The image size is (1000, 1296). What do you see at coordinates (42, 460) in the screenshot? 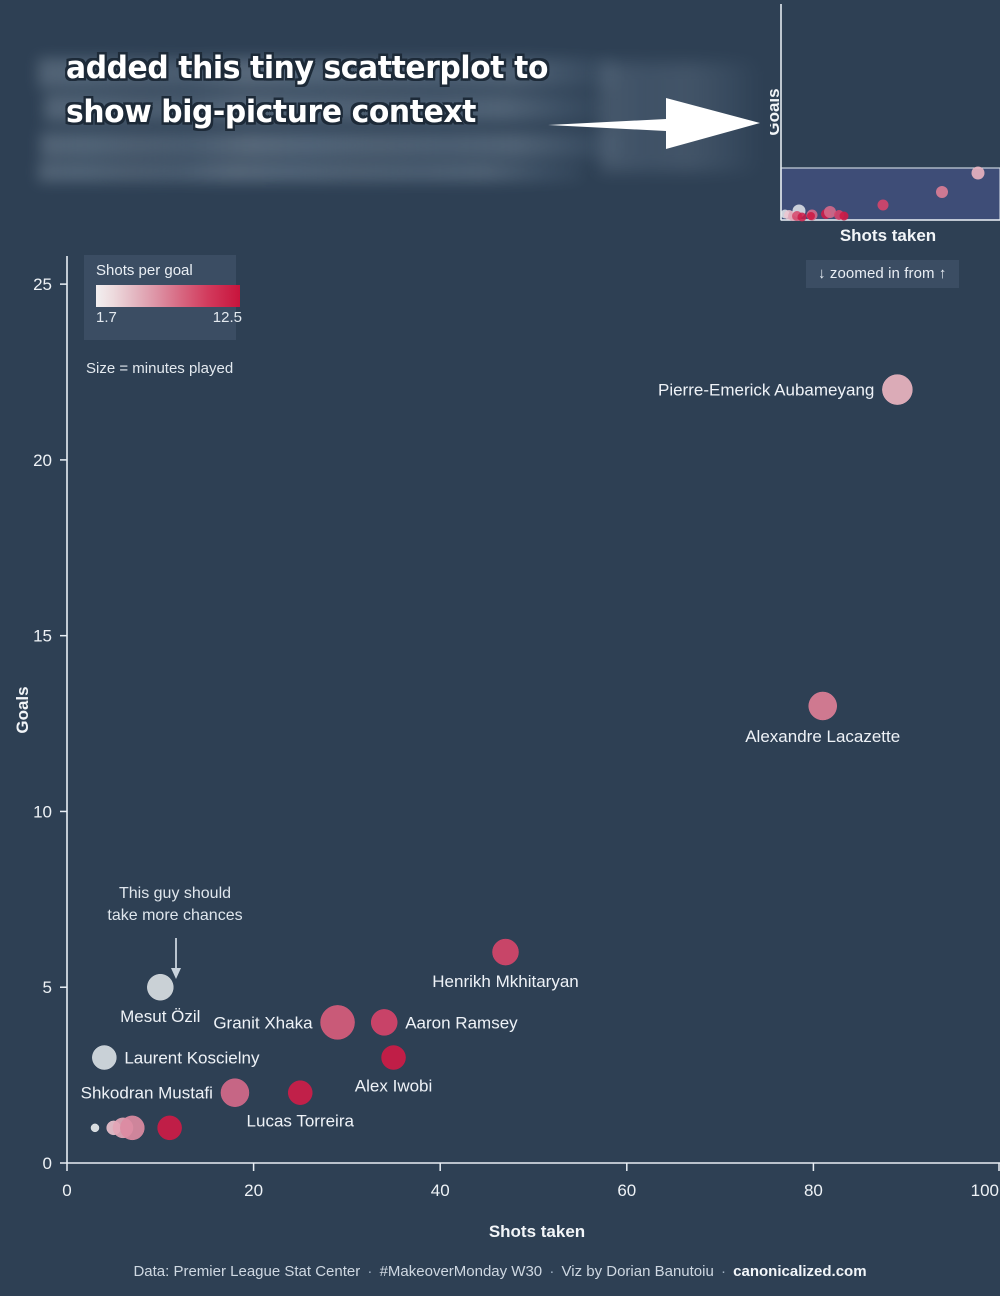
I see `y-tick-label: 20` at bounding box center [42, 460].